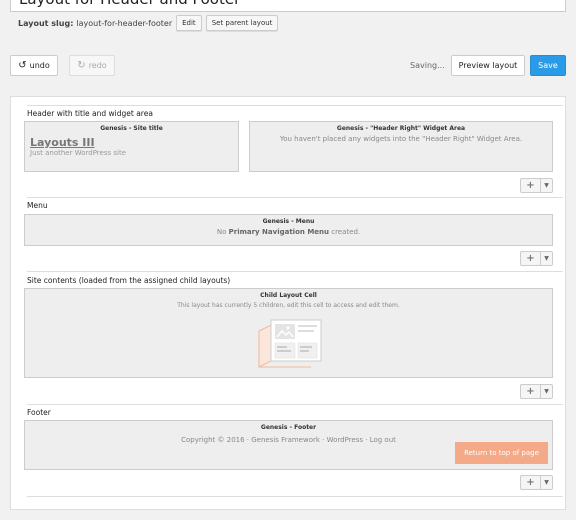  I want to click on redo-icon: ↻, so click(81, 65).